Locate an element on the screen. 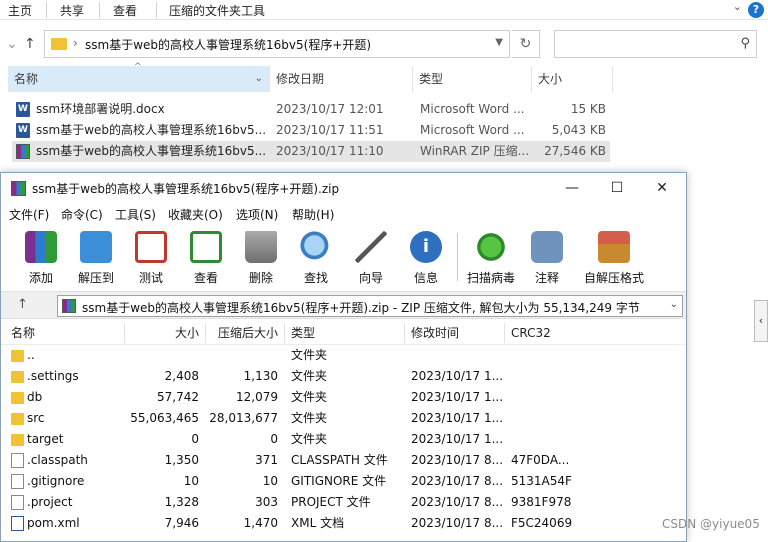  ribbon-expand-icon: ⌄ is located at coordinates (737, 6).